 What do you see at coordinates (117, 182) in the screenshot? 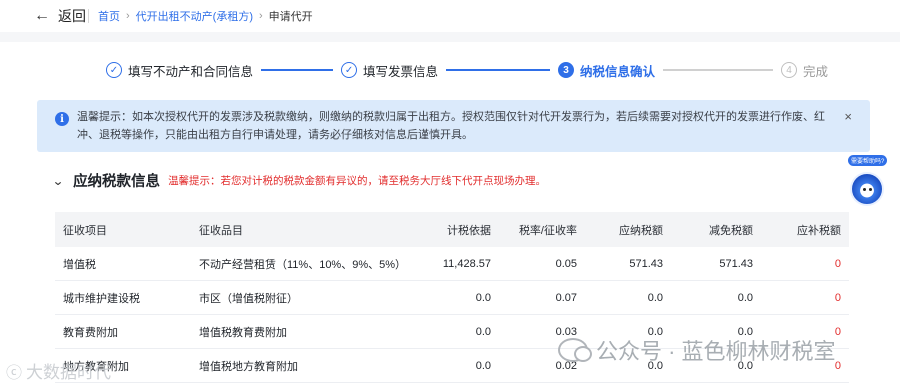
I see `section-title: 应纳税款信息` at bounding box center [117, 182].